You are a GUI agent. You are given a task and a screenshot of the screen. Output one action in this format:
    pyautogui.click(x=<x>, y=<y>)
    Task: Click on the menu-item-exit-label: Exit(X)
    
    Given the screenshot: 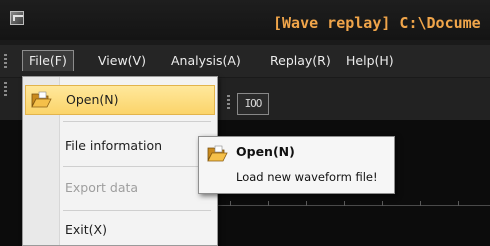 What is the action you would take?
    pyautogui.click(x=86, y=229)
    